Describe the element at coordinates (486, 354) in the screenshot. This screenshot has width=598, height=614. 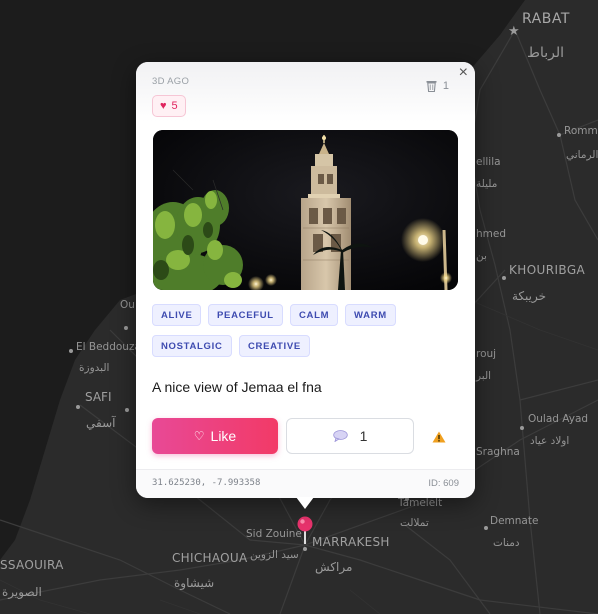
I see `map-label-brouj: rouj` at that location.